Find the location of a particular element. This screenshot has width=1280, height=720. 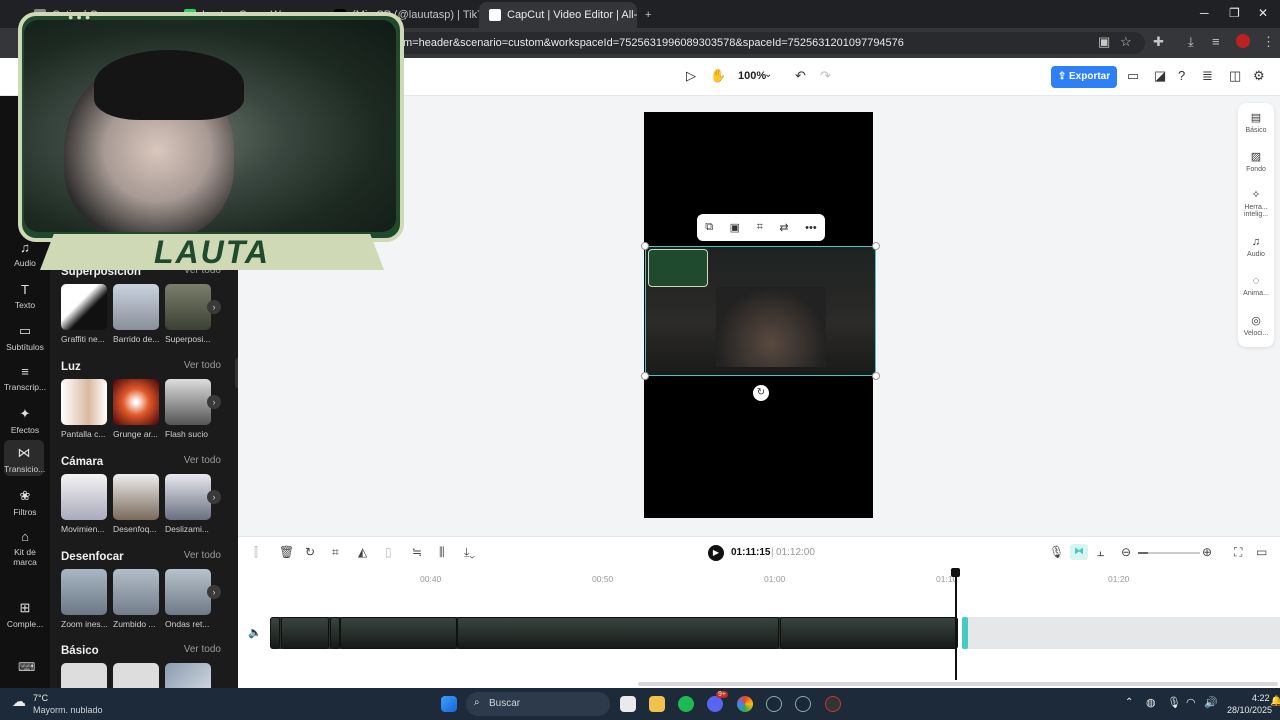

help-icon: ? is located at coordinates (1181, 75).